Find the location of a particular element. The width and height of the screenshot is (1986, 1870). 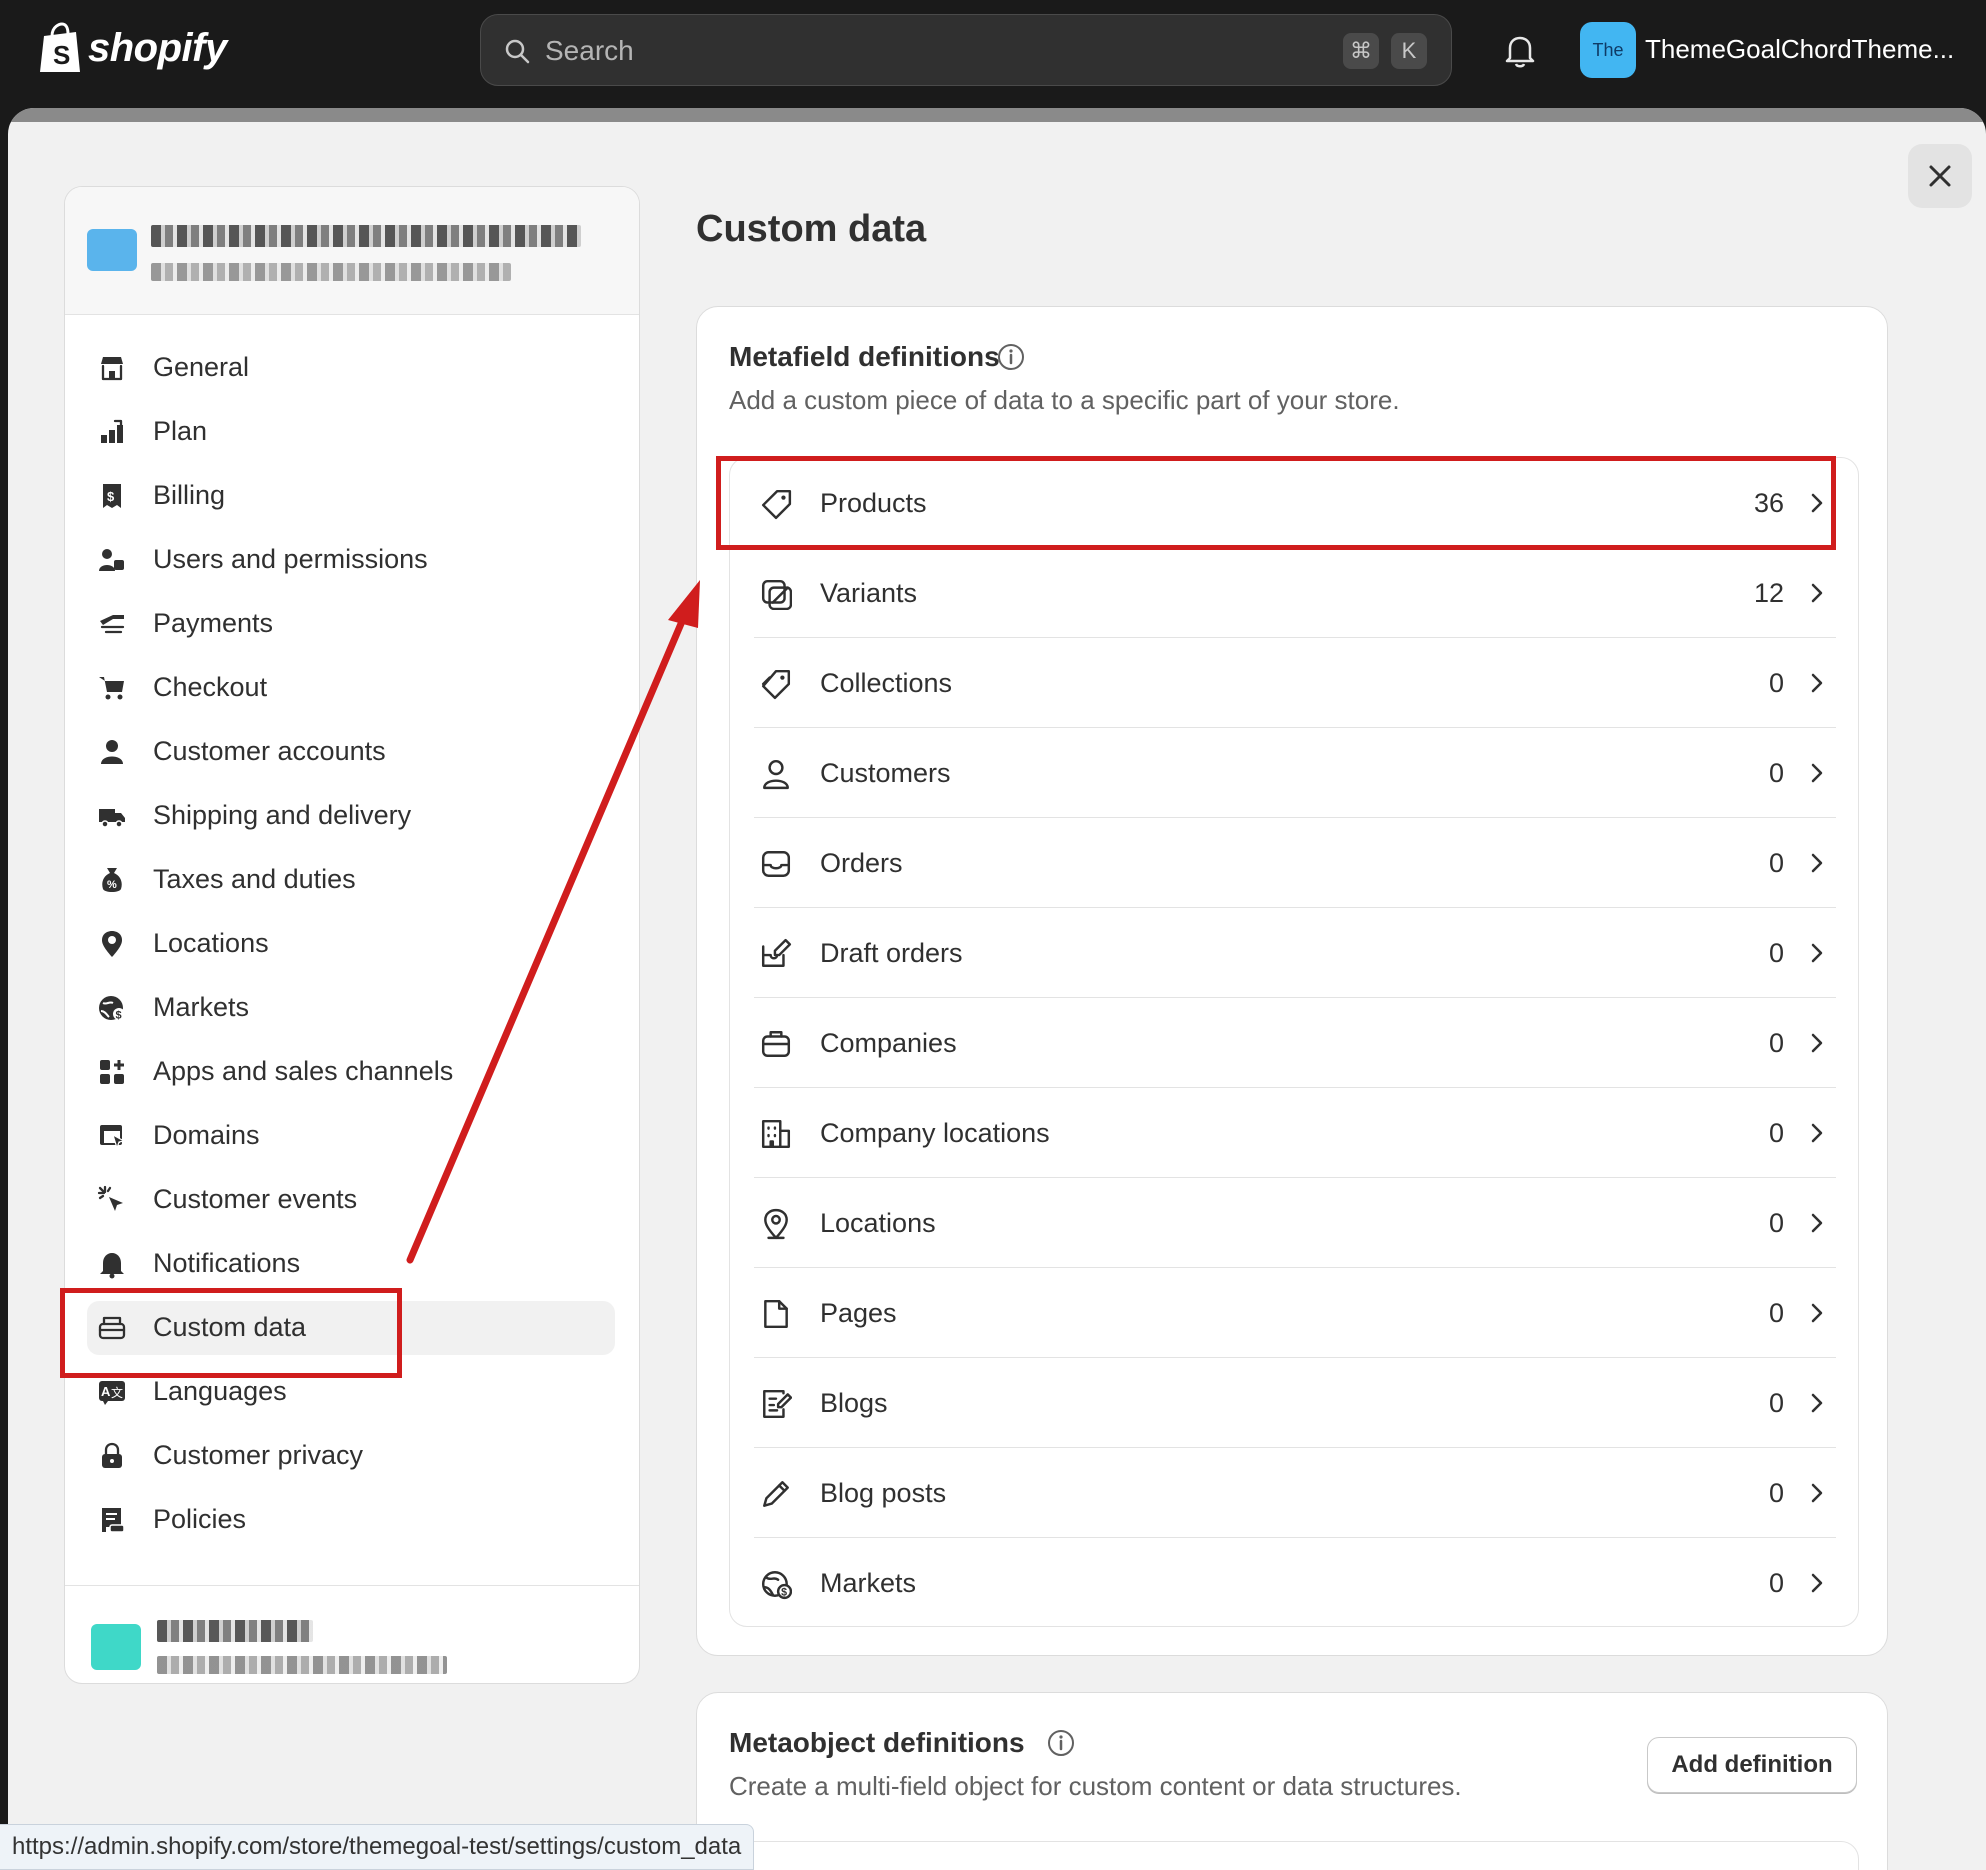

policy-icon is located at coordinates (113, 1520).